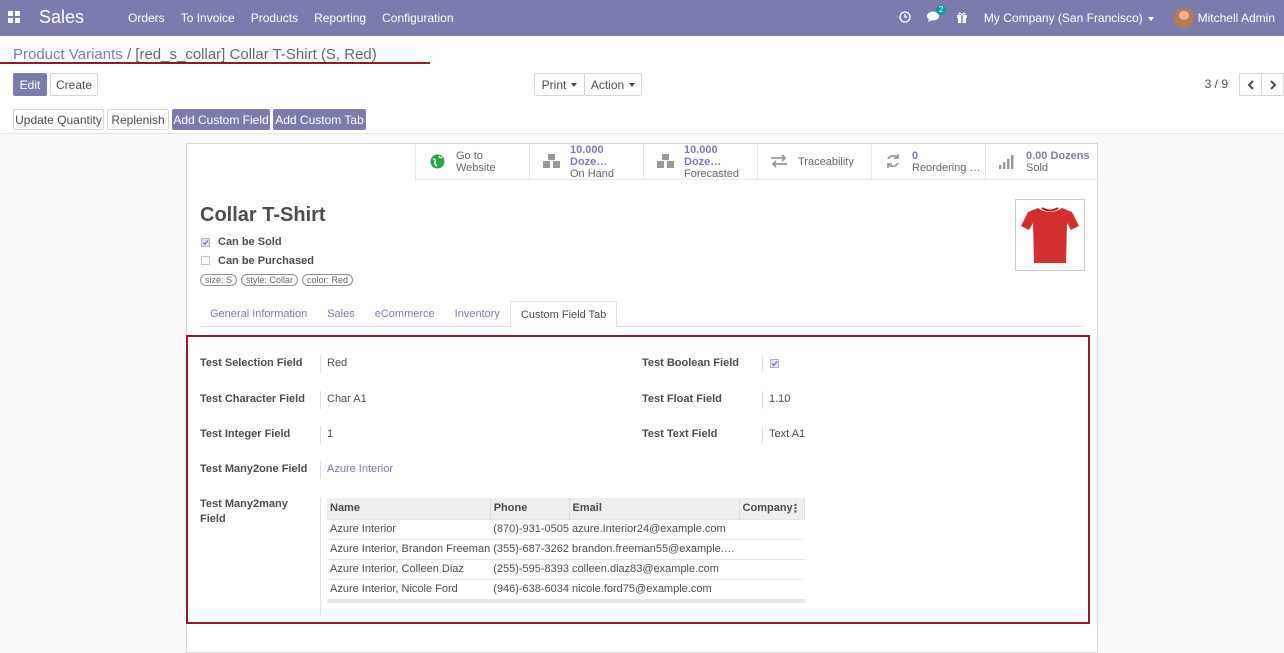 Image resolution: width=1284 pixels, height=653 pixels. Describe the element at coordinates (337, 363) in the screenshot. I see `selection-field-value: Red` at that location.